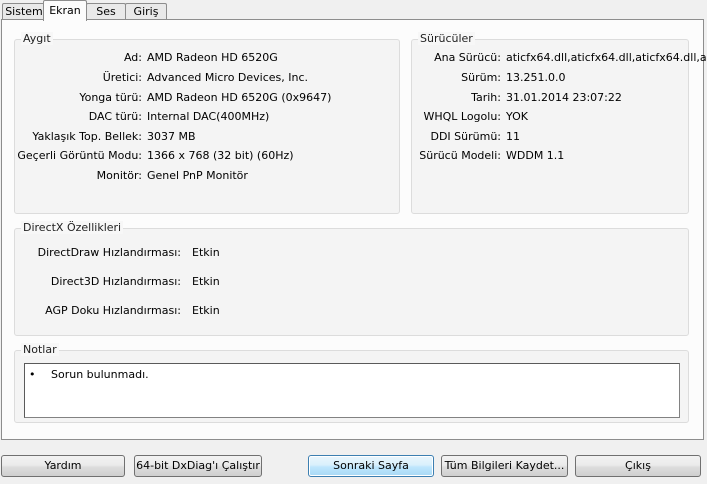 The height and width of the screenshot is (484, 707). I want to click on tab-ses: Ses, so click(106, 11).